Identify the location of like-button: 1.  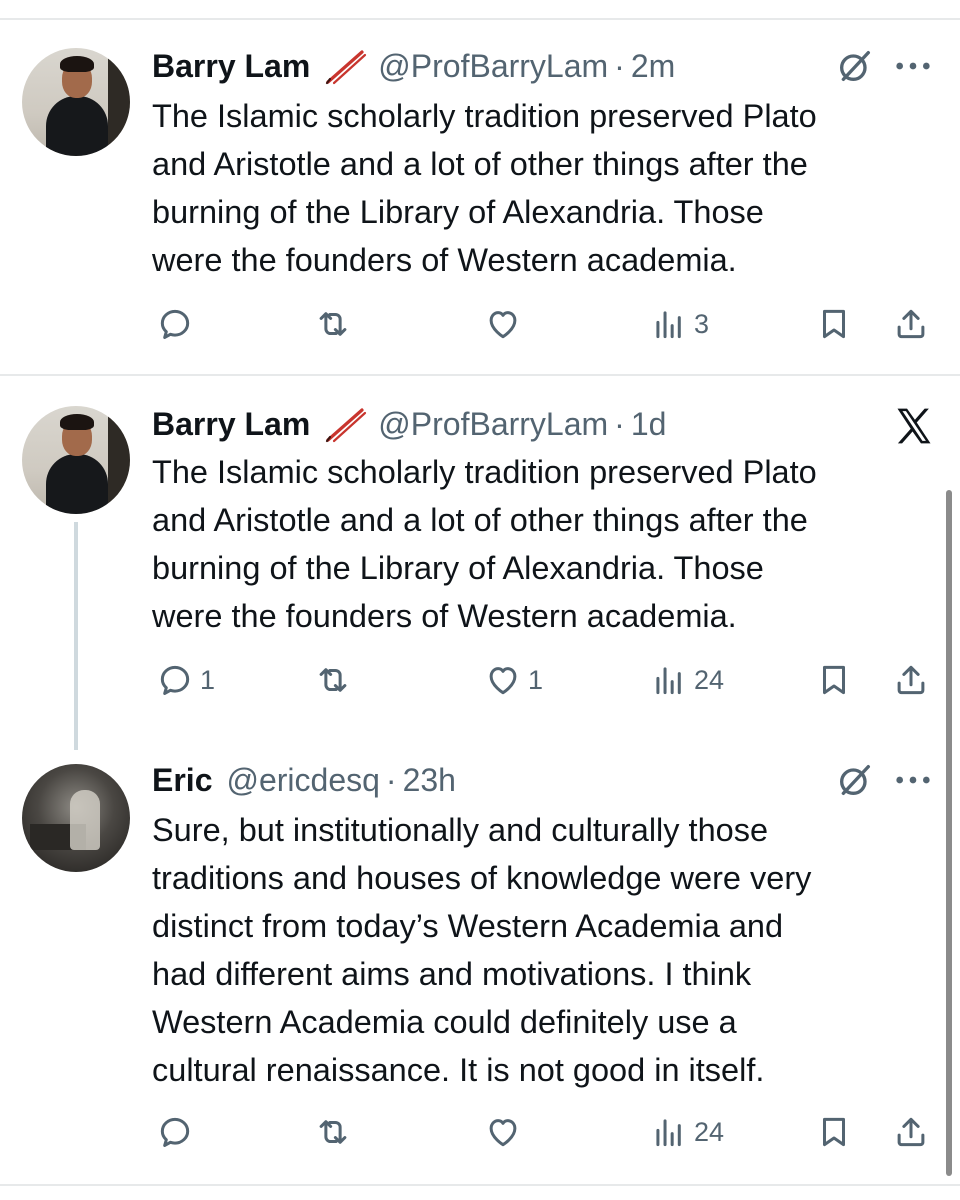
(513, 680).